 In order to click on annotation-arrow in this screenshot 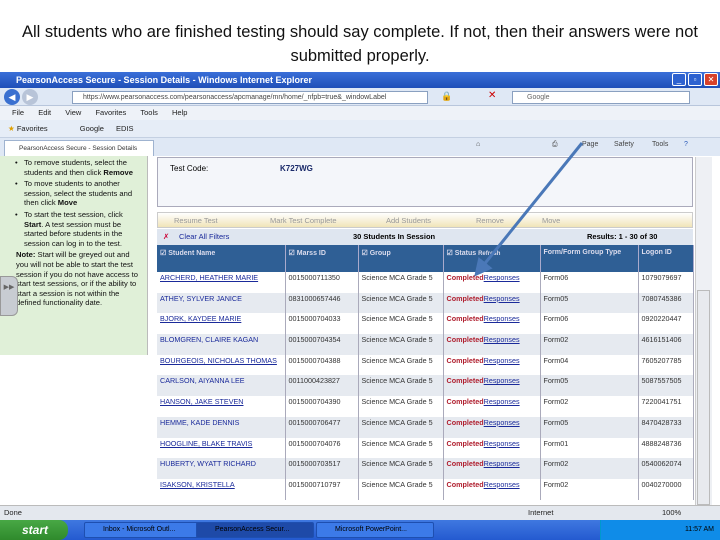, I will do `click(529, 209)`.